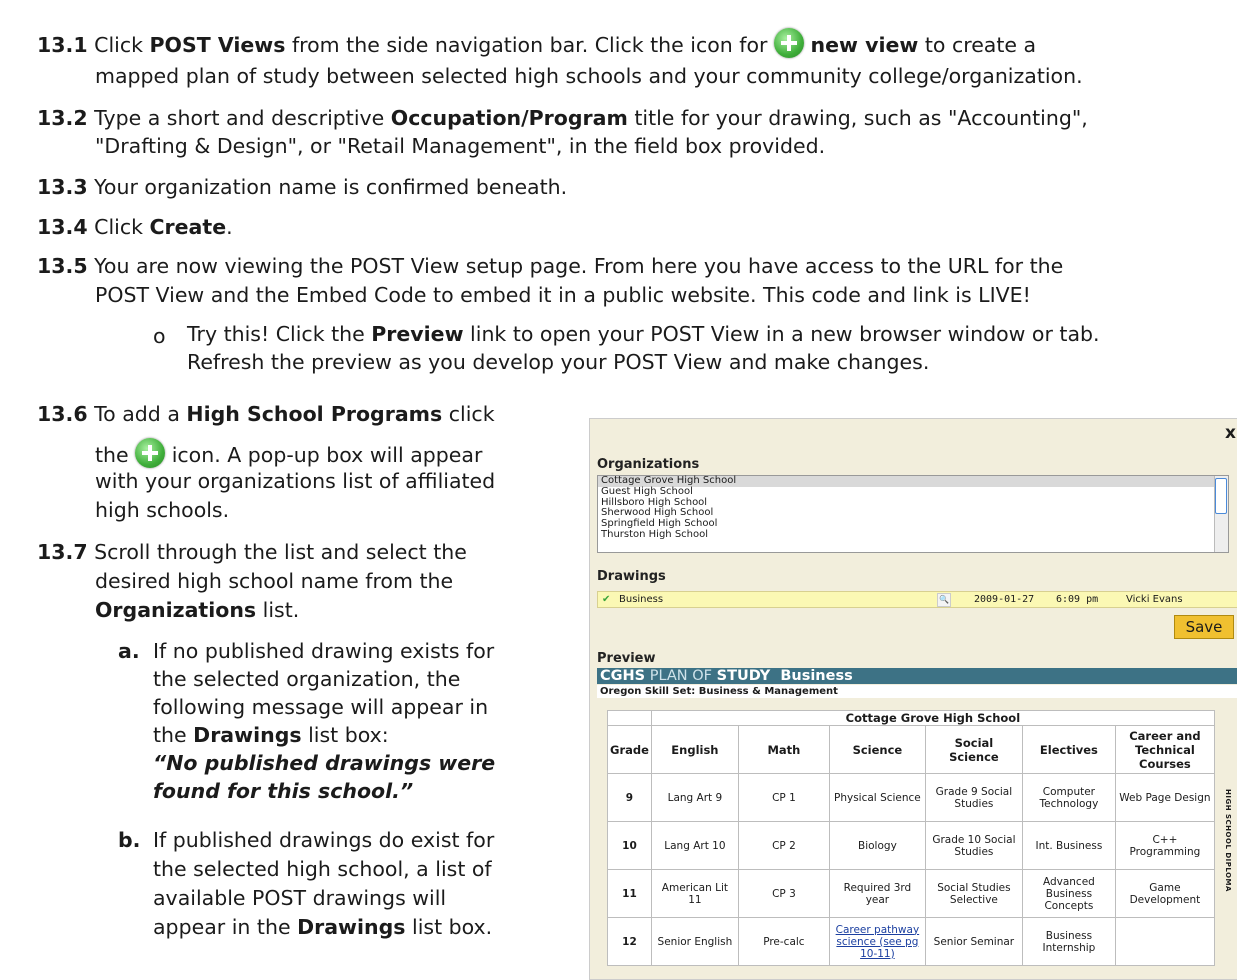 The width and height of the screenshot is (1237, 980). What do you see at coordinates (629, 797) in the screenshot?
I see `table-cell: 9` at bounding box center [629, 797].